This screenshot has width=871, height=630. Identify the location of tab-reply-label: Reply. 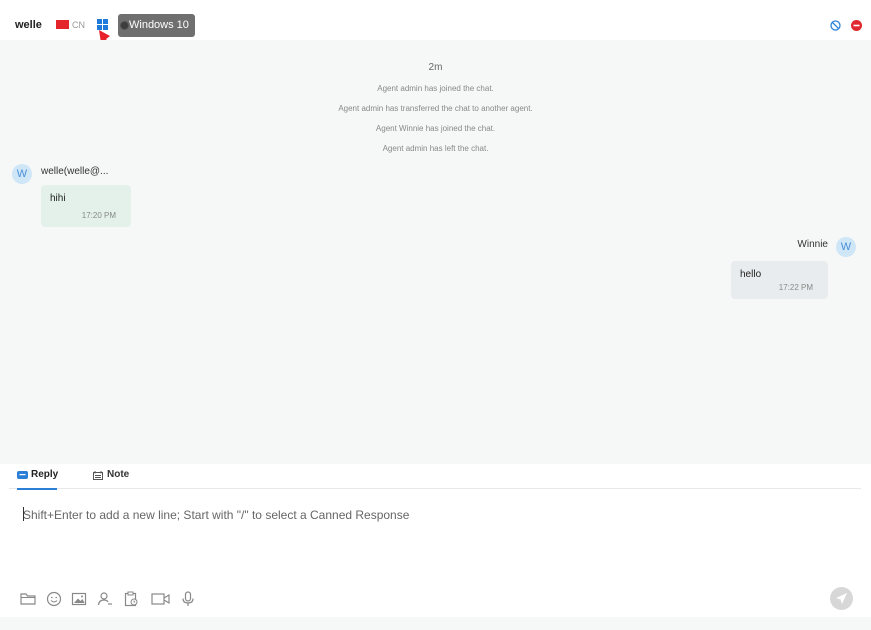
(45, 474).